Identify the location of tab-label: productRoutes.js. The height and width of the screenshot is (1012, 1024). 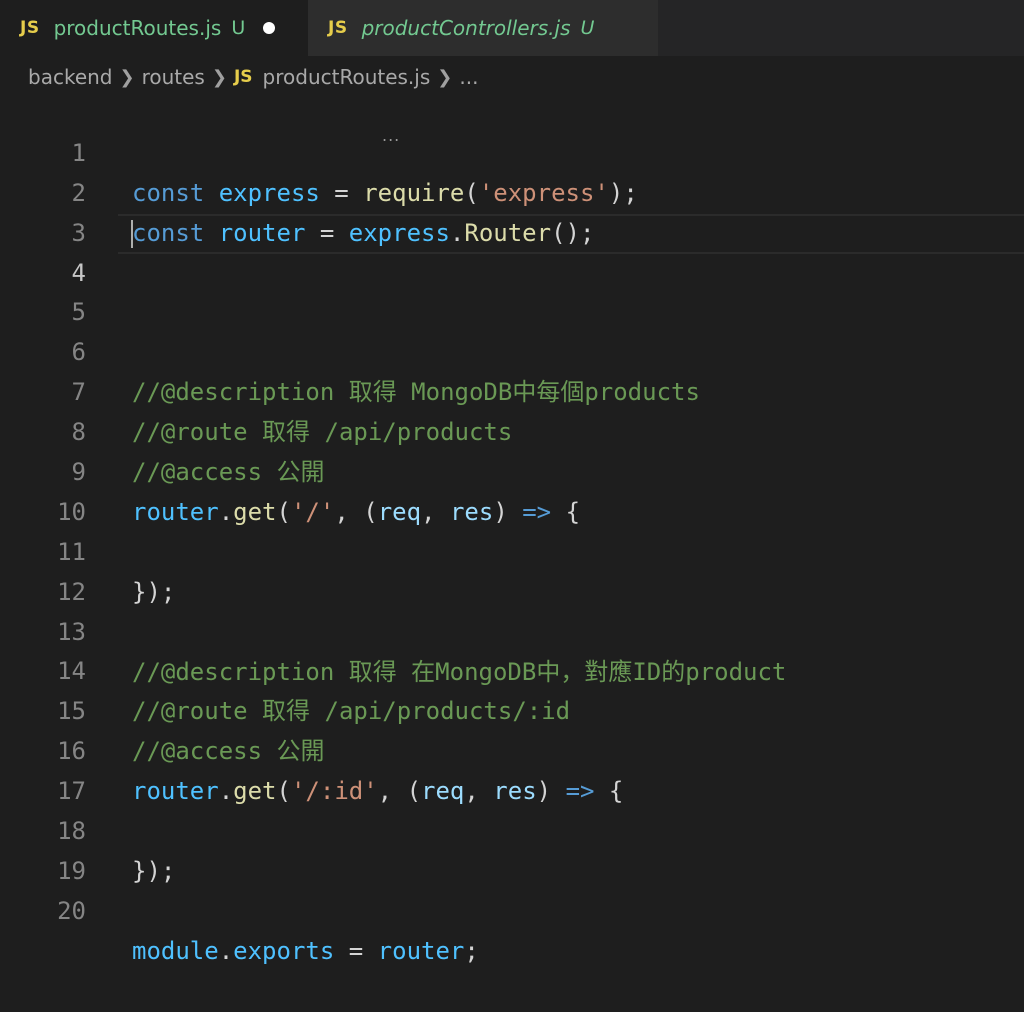
(137, 28).